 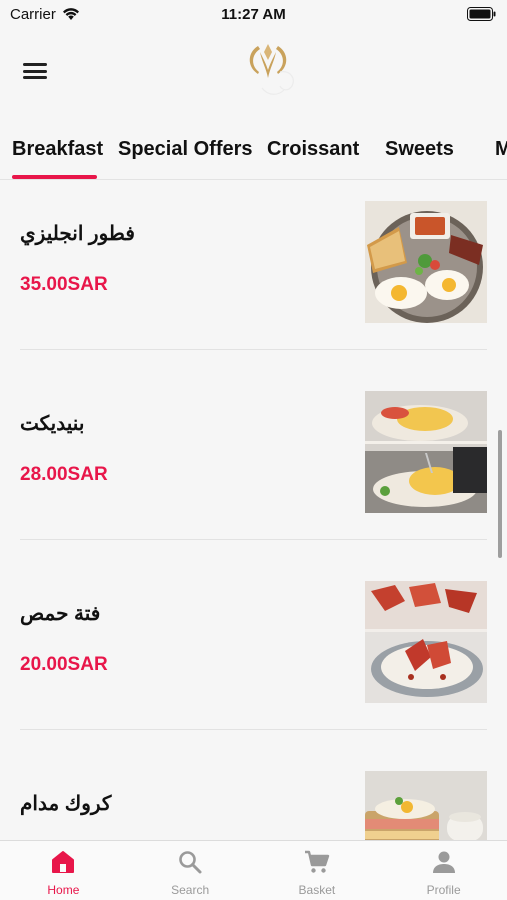 I want to click on hamburger-menu-button, so click(x=35, y=71).